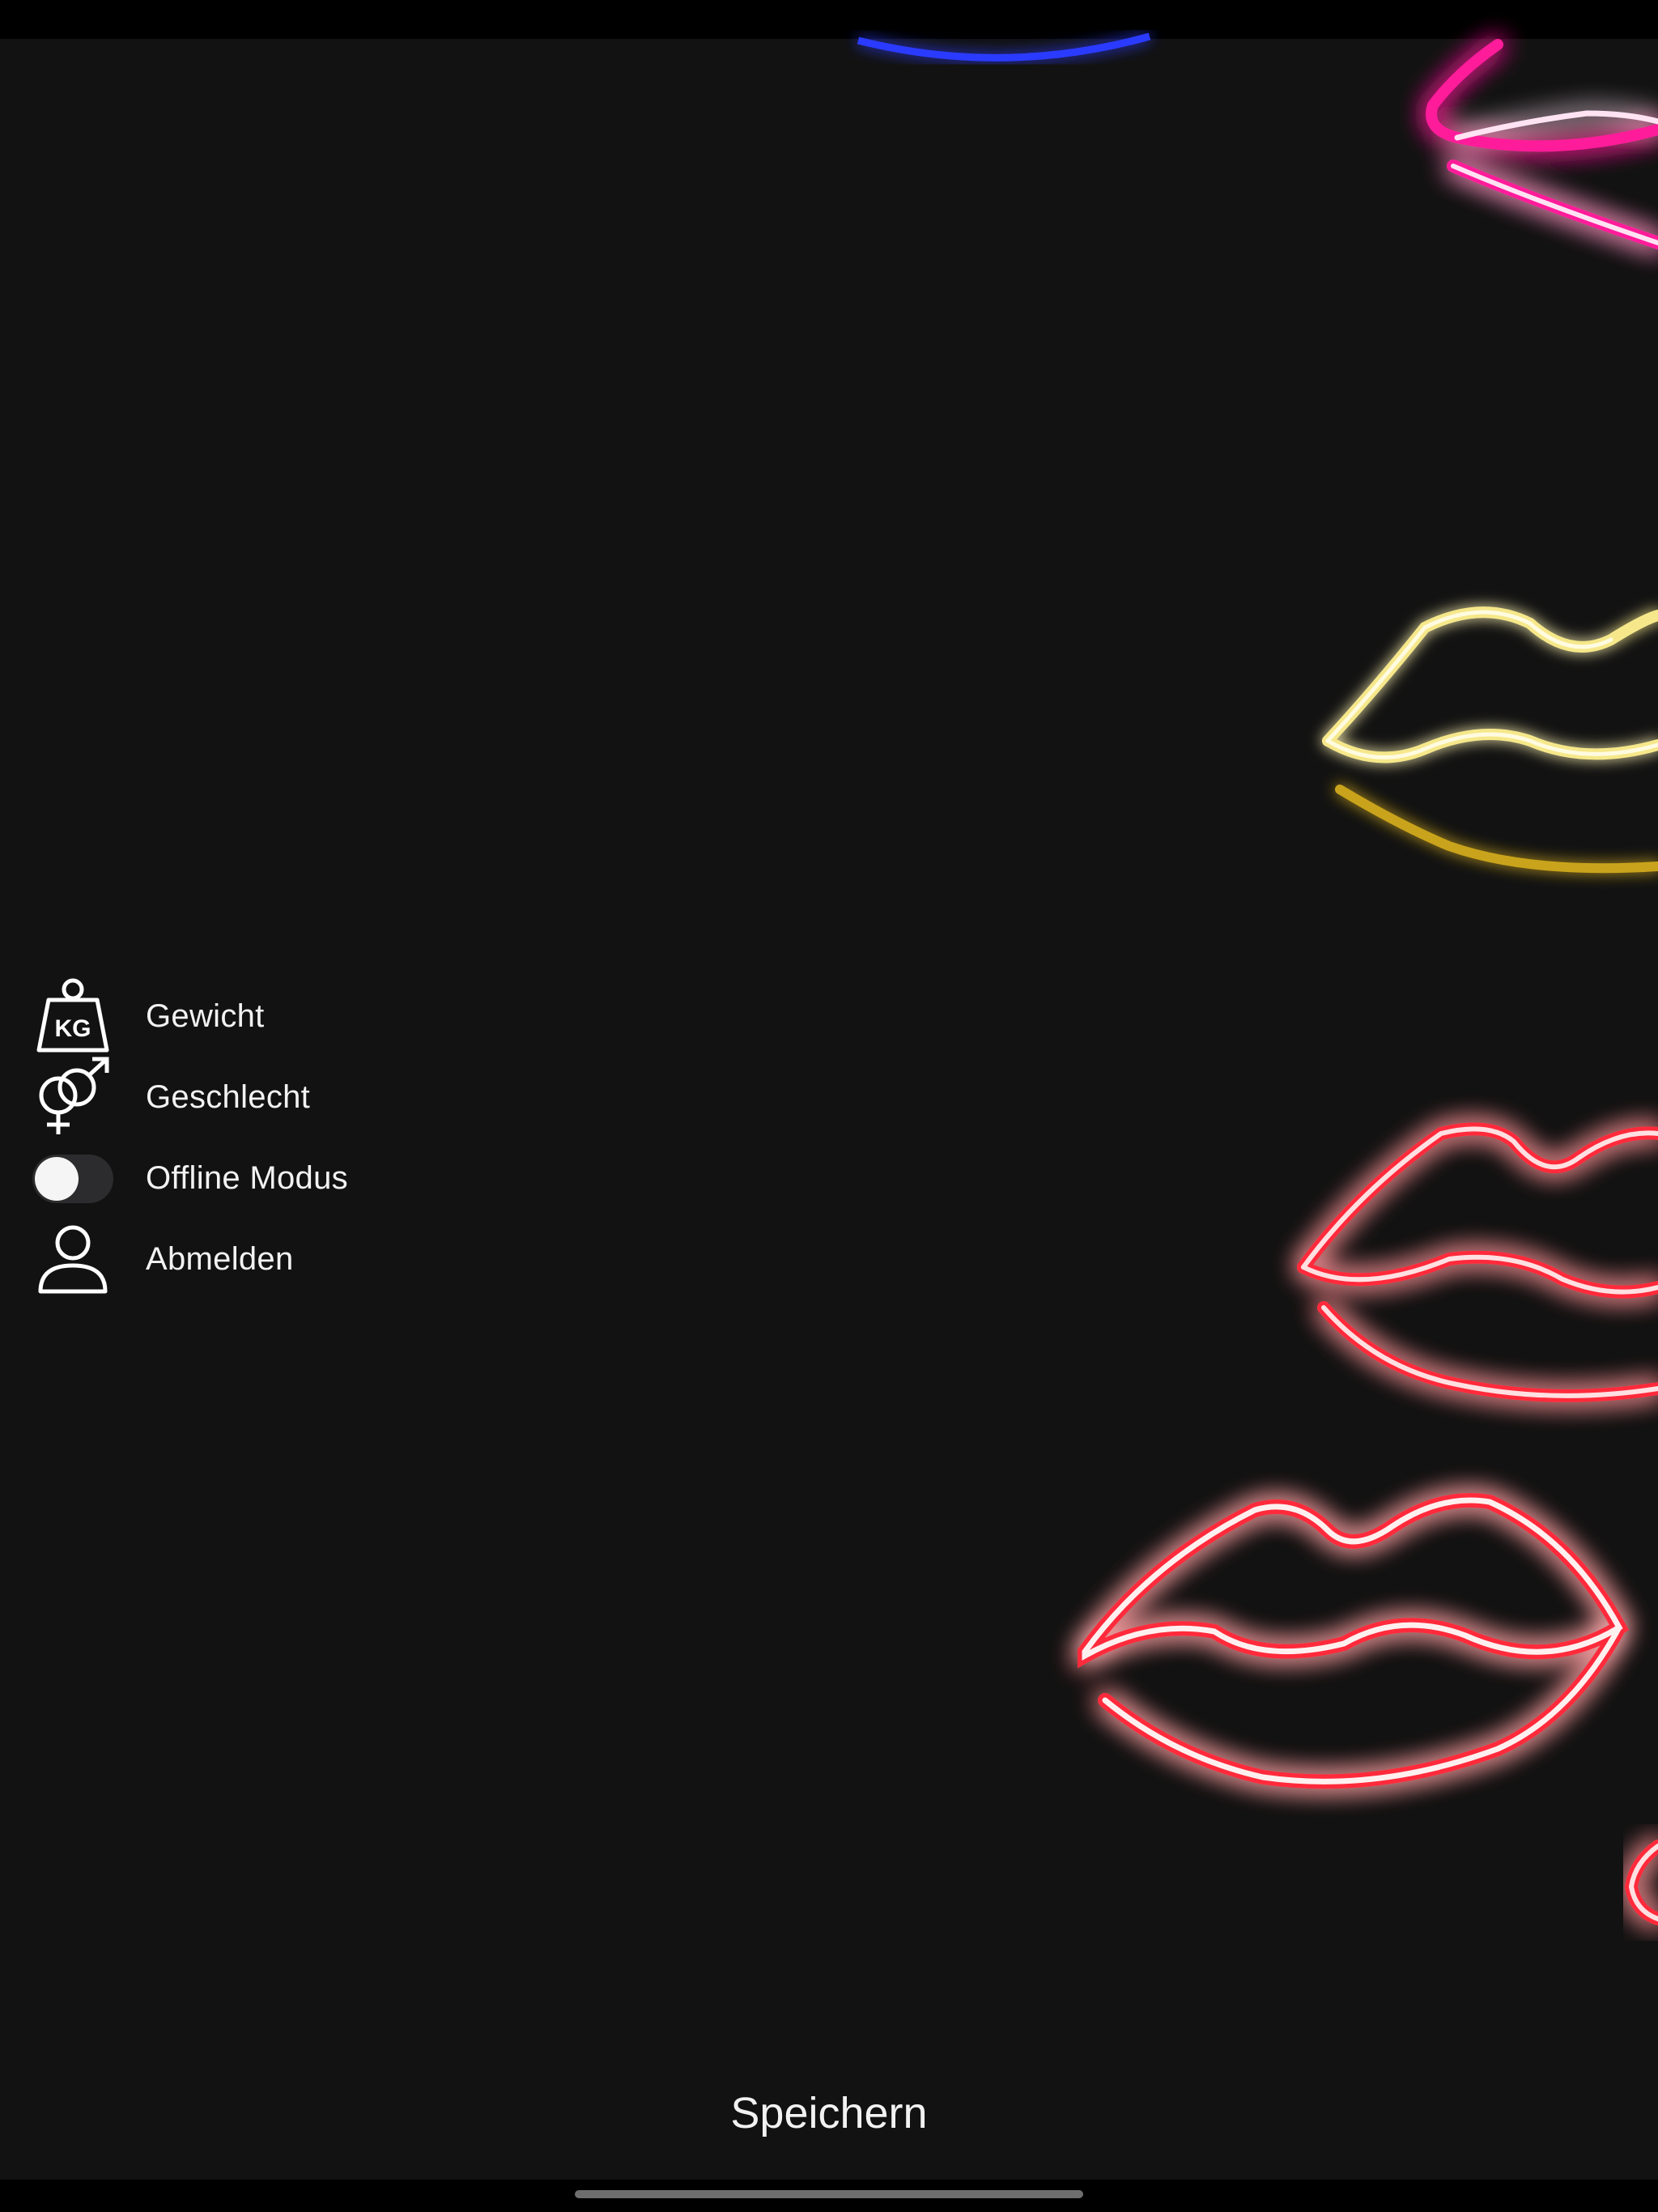 The width and height of the screenshot is (1658, 2212). What do you see at coordinates (73, 1028) in the screenshot?
I see `svg-text: KG` at bounding box center [73, 1028].